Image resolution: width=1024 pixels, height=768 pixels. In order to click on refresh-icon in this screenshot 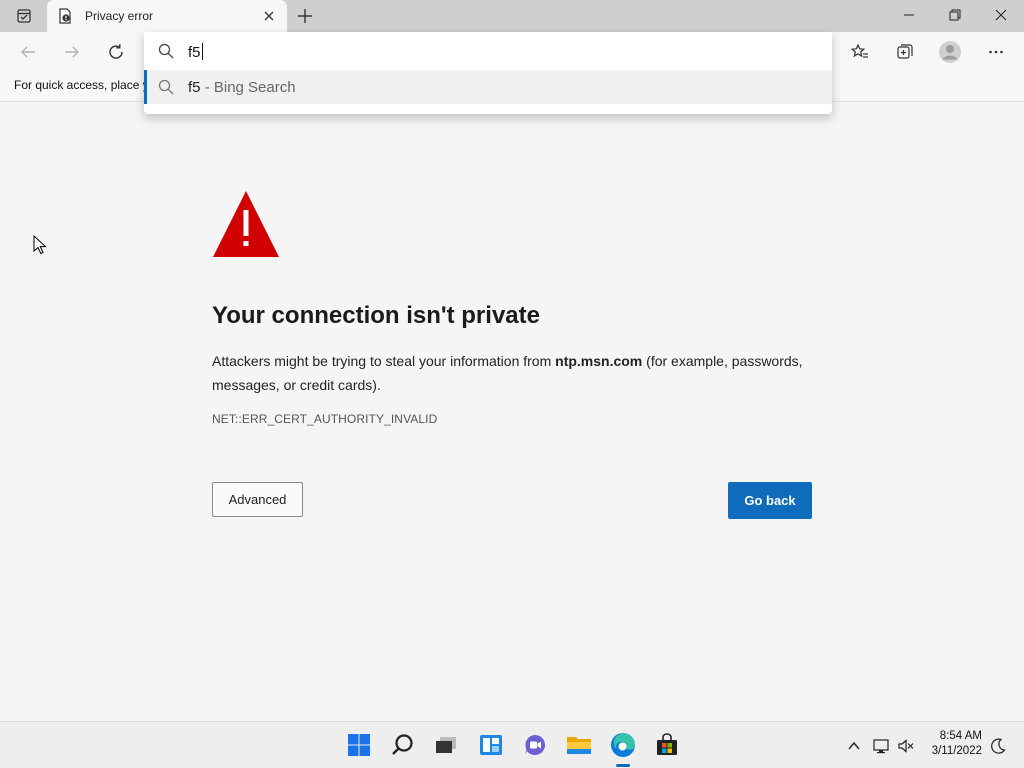, I will do `click(116, 51)`.